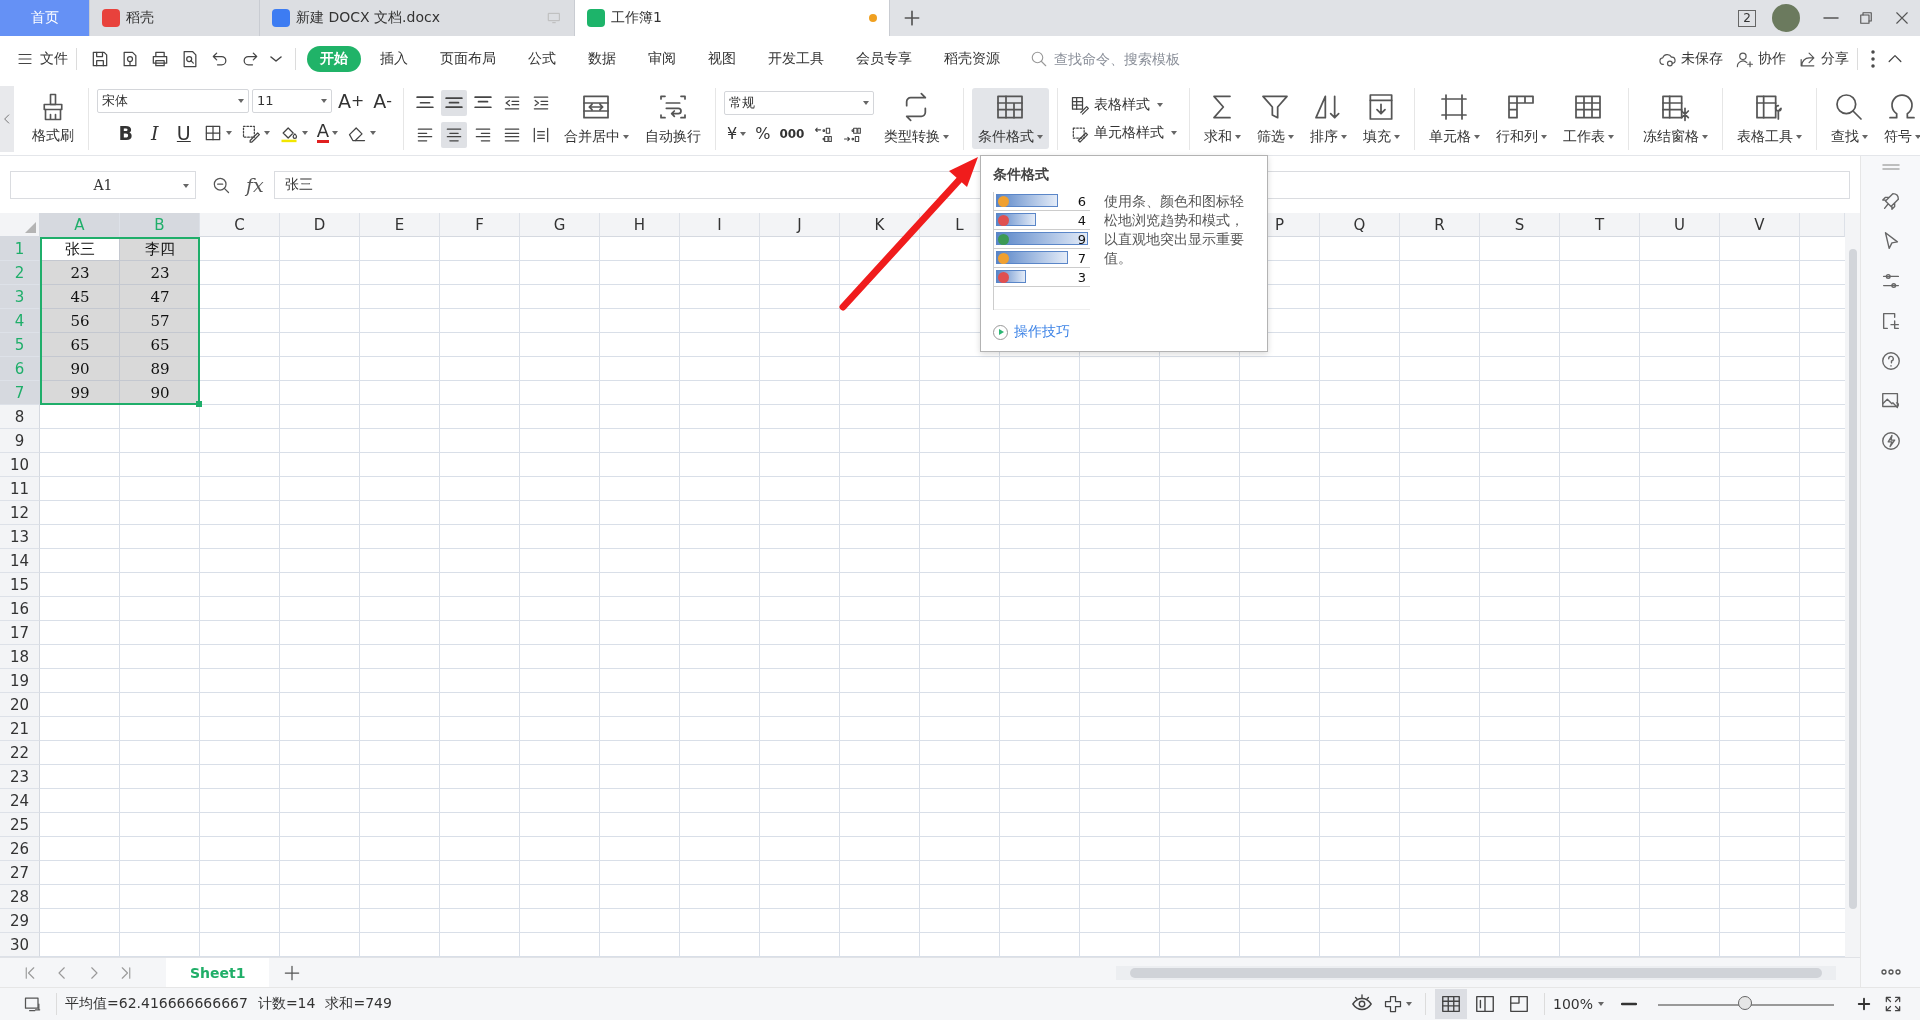 This screenshot has width=1920, height=1020. Describe the element at coordinates (160, 297) in the screenshot. I see `table-cell: 47` at that location.